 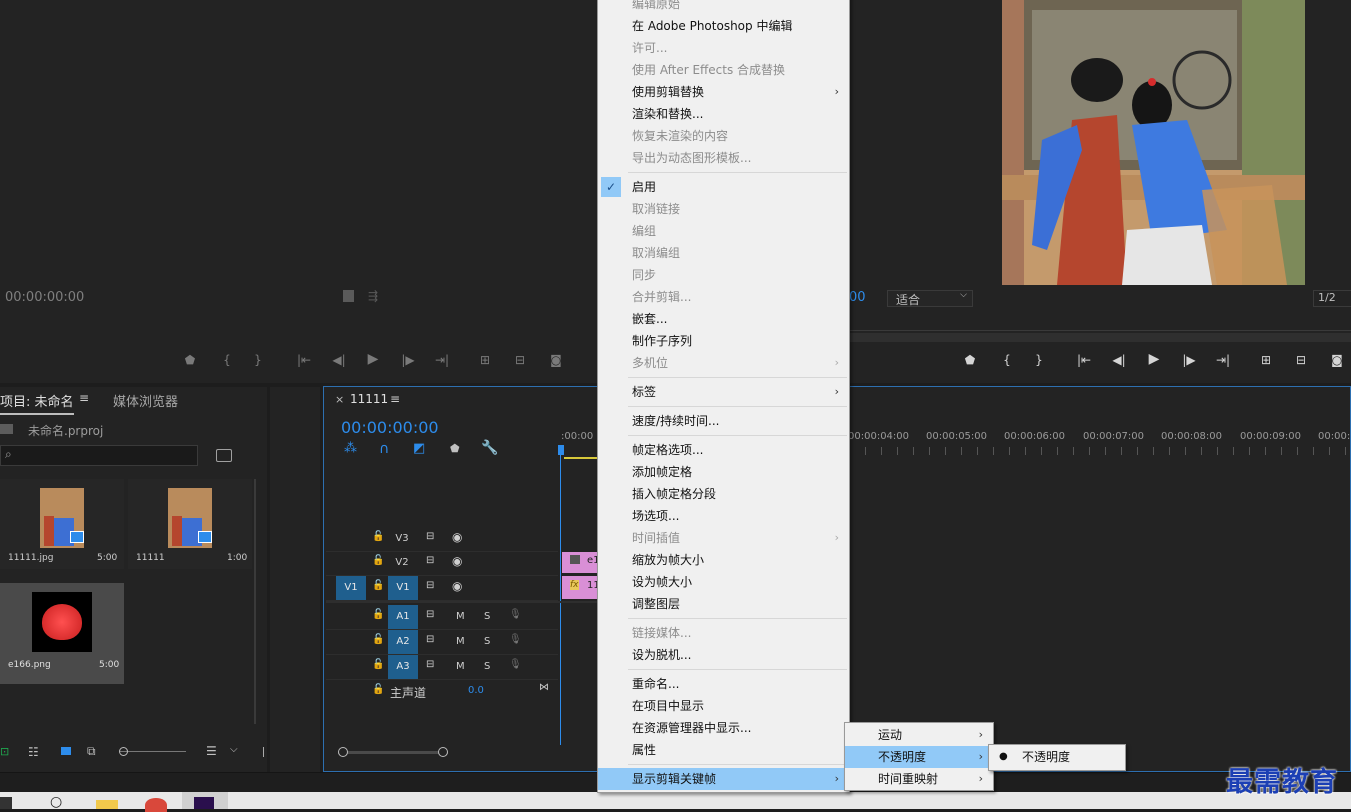 I want to click on chrome-icon, so click(x=156, y=805).